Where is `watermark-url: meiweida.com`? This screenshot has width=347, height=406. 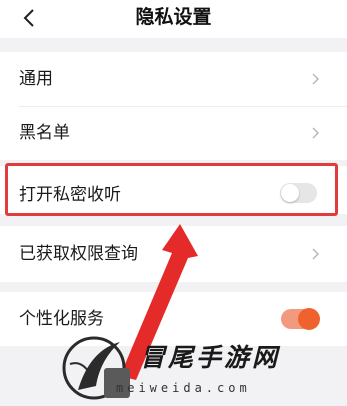
watermark-url: meiweida.com is located at coordinates (183, 388).